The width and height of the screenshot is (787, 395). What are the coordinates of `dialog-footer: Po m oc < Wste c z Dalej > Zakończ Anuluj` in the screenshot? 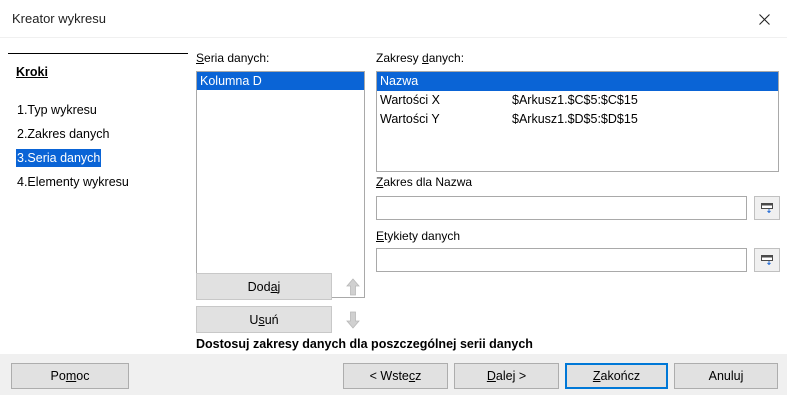 It's located at (393, 374).